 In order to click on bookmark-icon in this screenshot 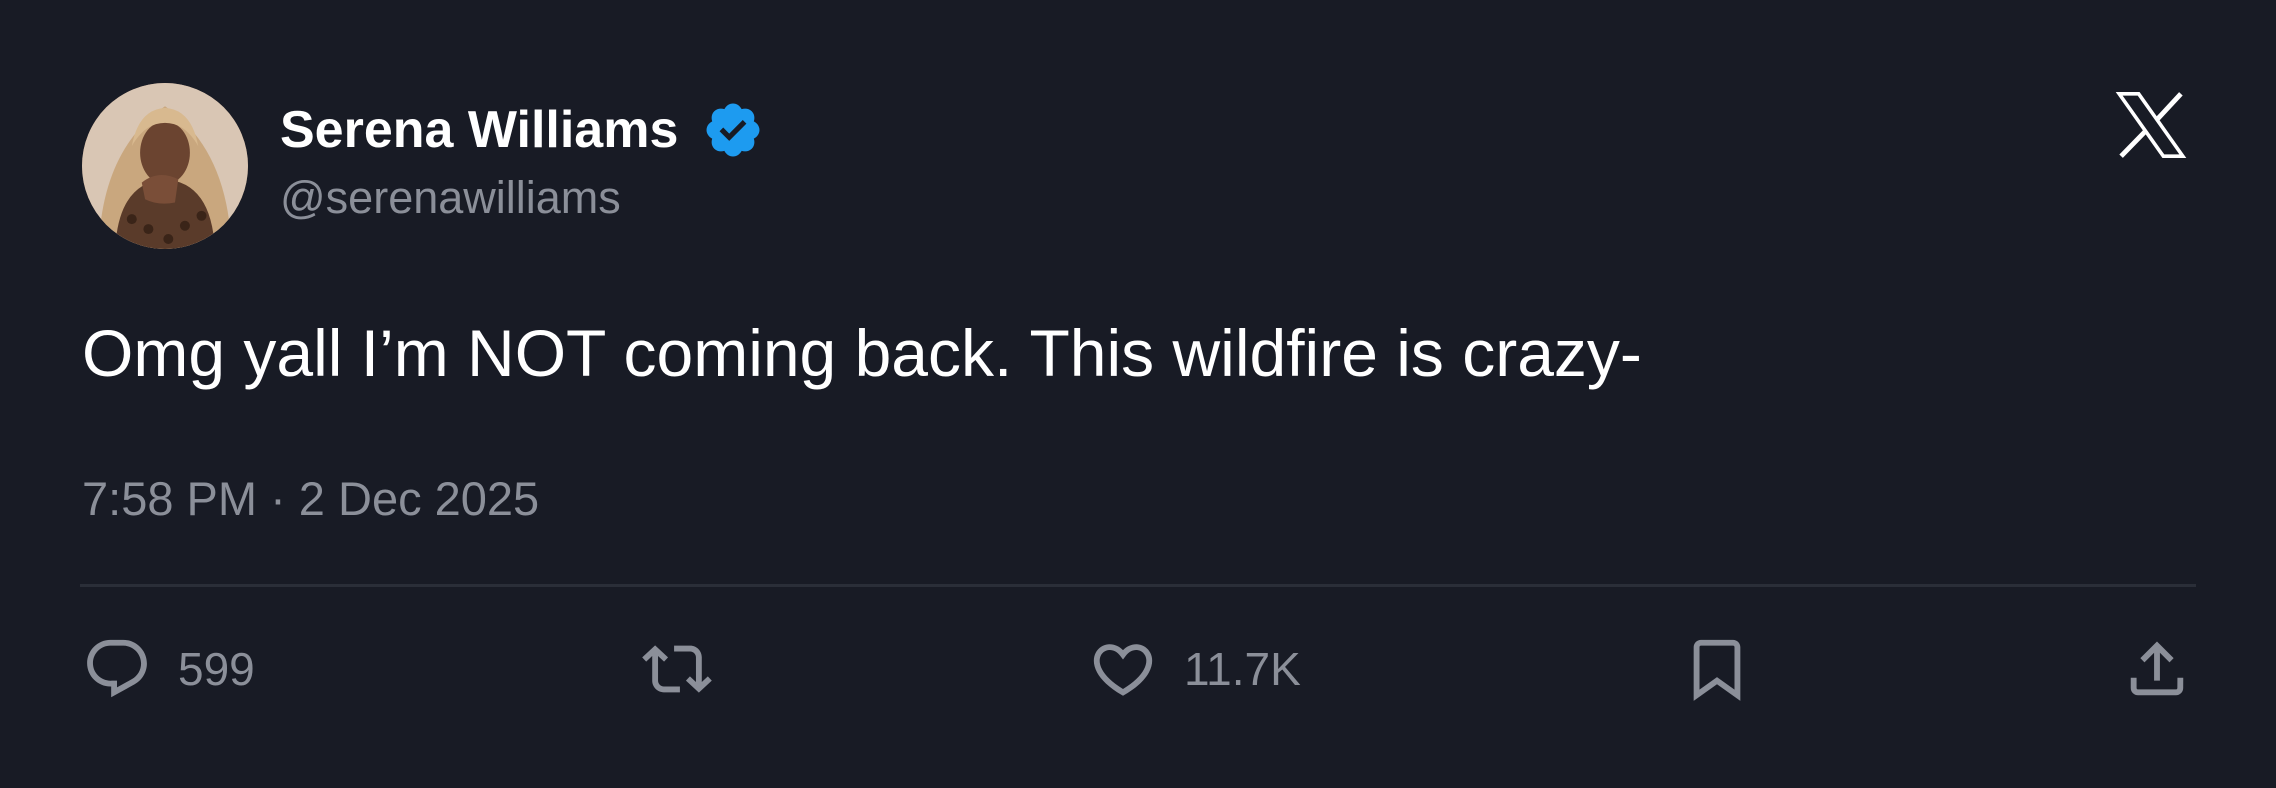, I will do `click(1717, 669)`.